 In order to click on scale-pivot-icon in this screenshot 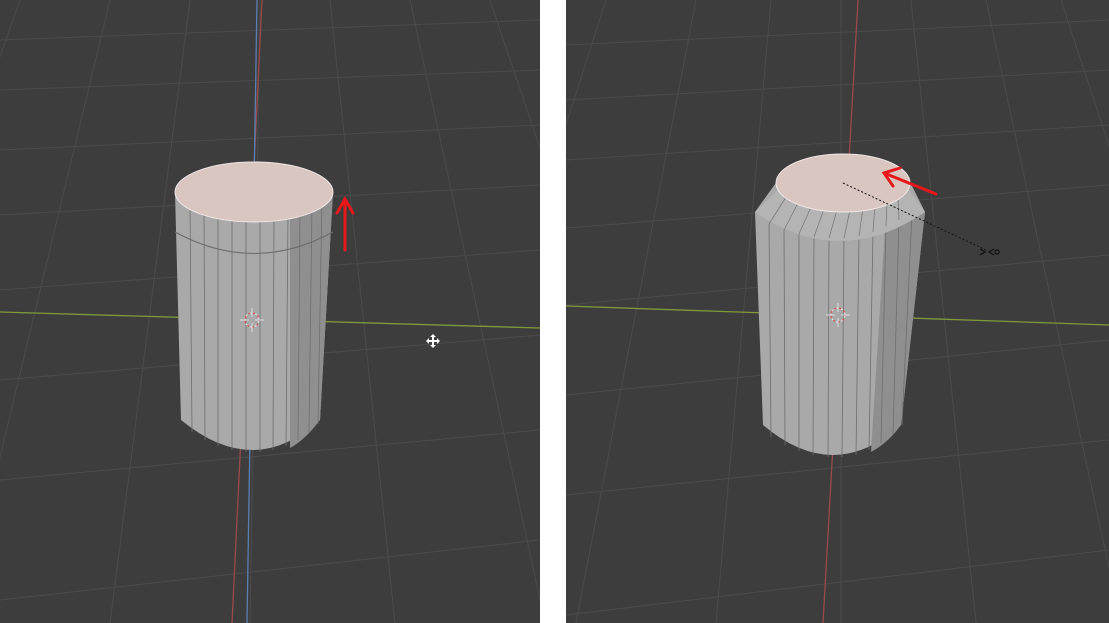, I will do `click(989, 252)`.